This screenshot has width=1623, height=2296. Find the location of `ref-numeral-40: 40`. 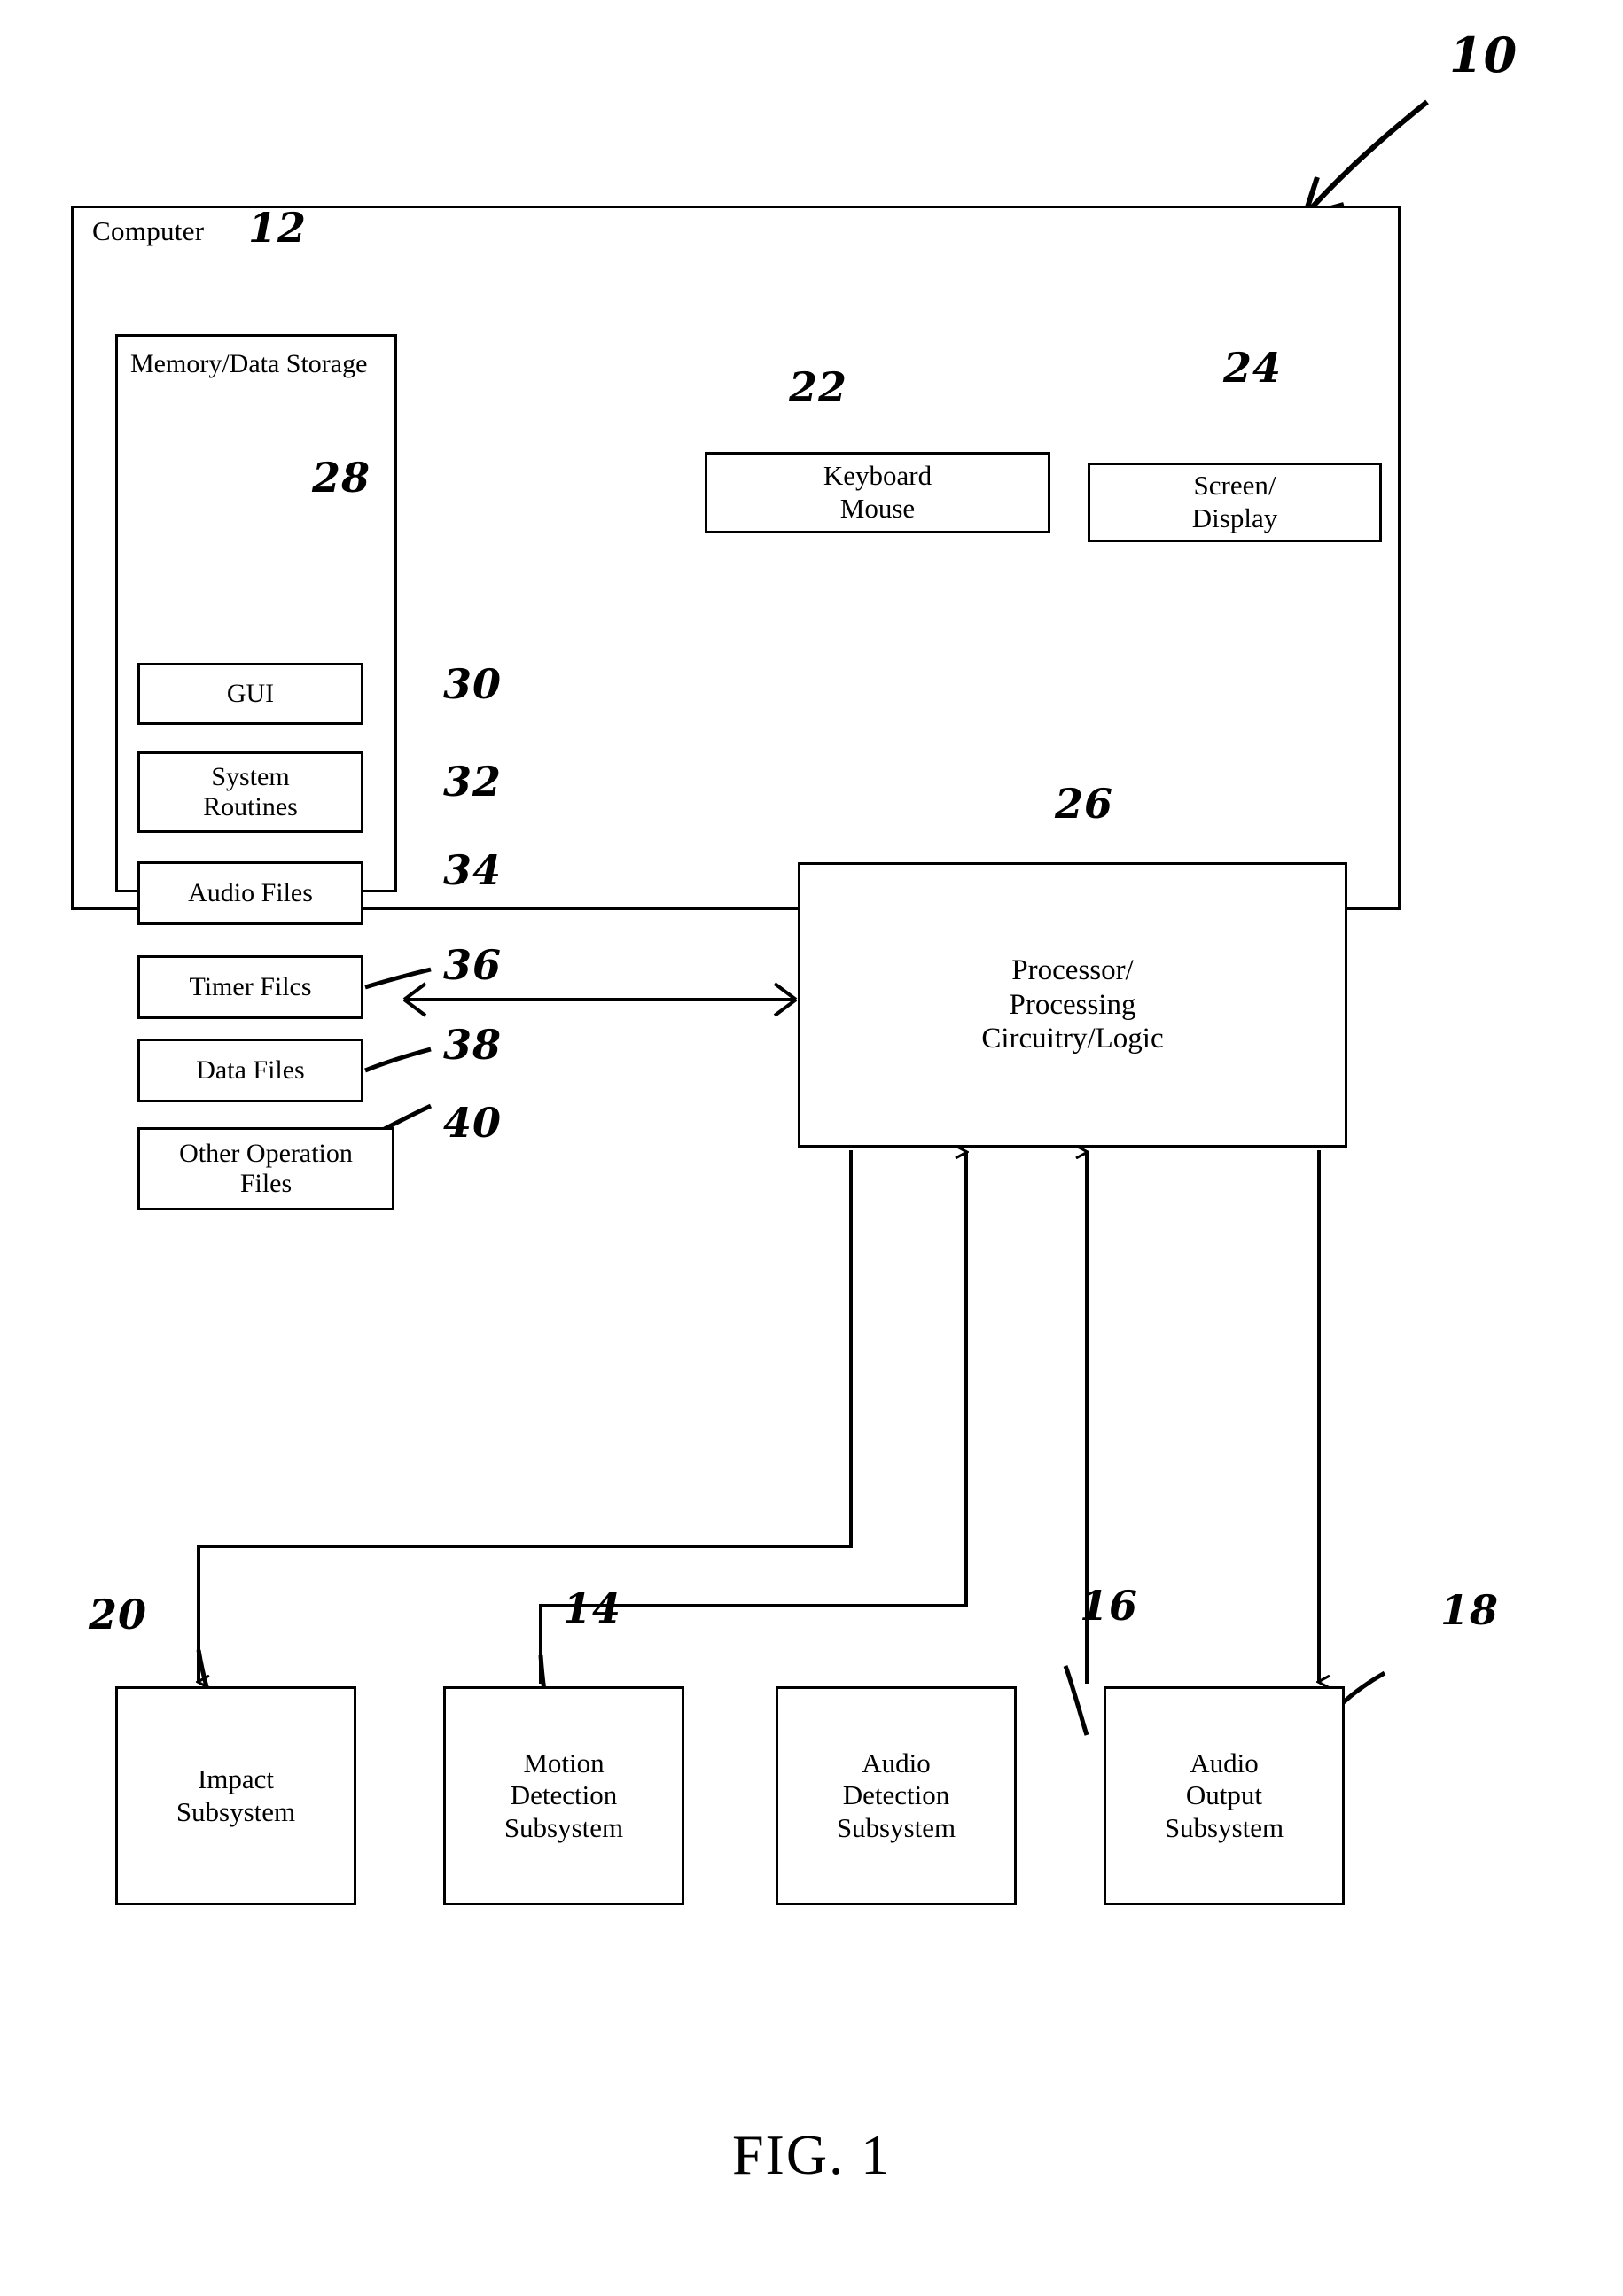

ref-numeral-40: 40 is located at coordinates (473, 1123).